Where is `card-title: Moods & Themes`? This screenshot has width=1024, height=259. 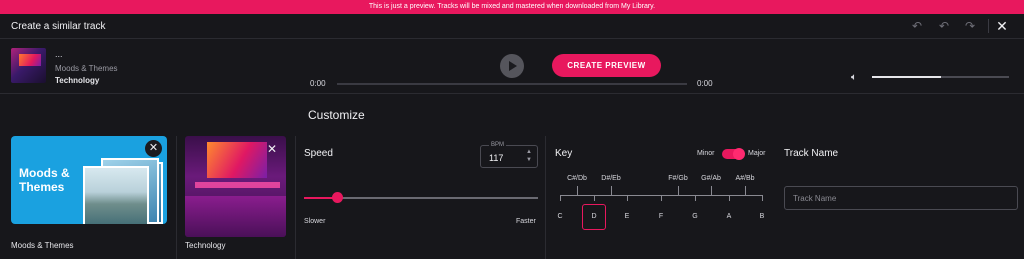 card-title: Moods & Themes is located at coordinates (44, 180).